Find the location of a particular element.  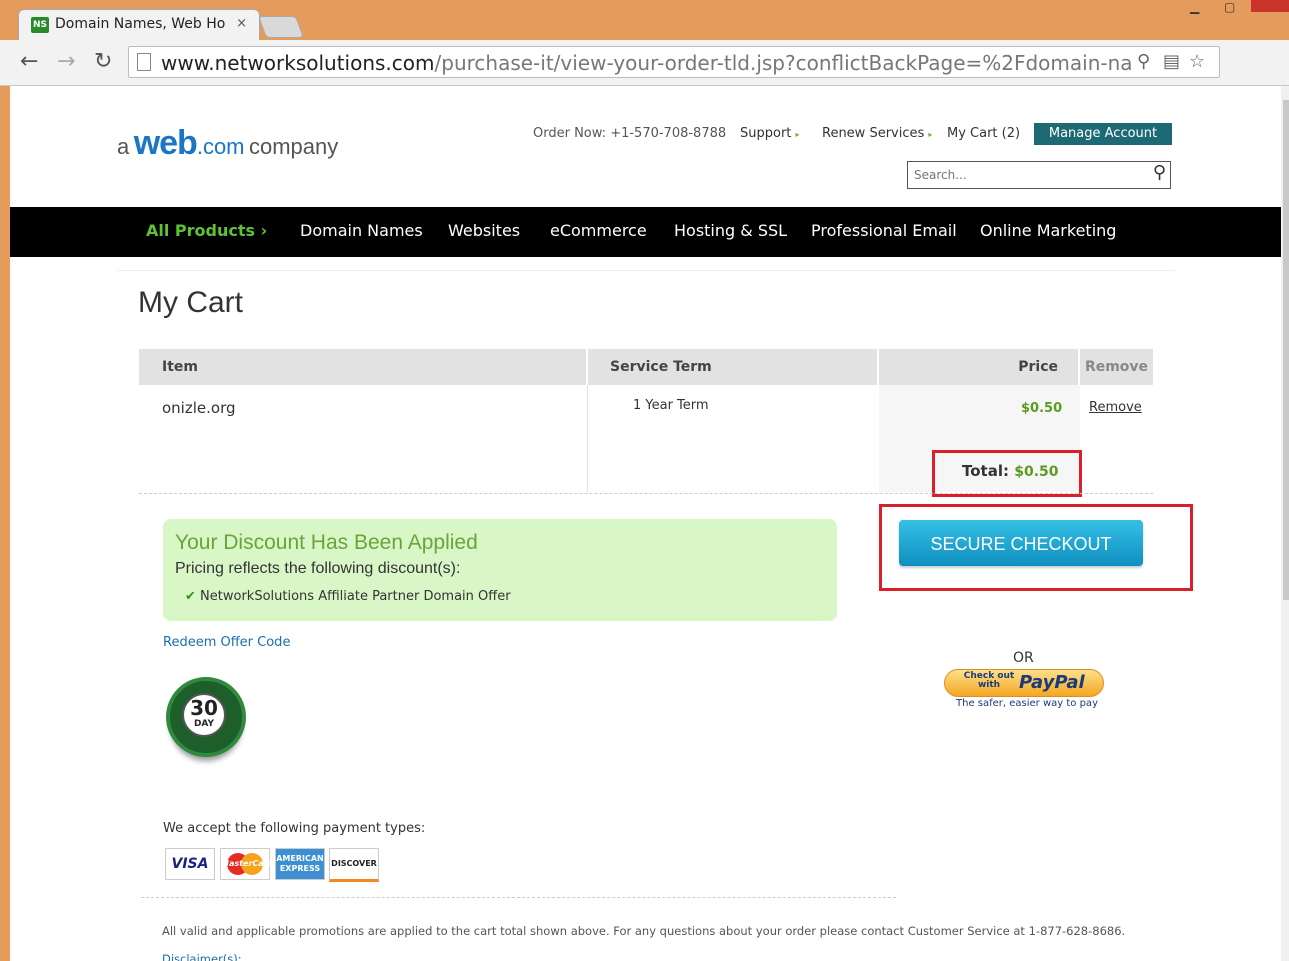

col-header-price: Price is located at coordinates (978, 367).